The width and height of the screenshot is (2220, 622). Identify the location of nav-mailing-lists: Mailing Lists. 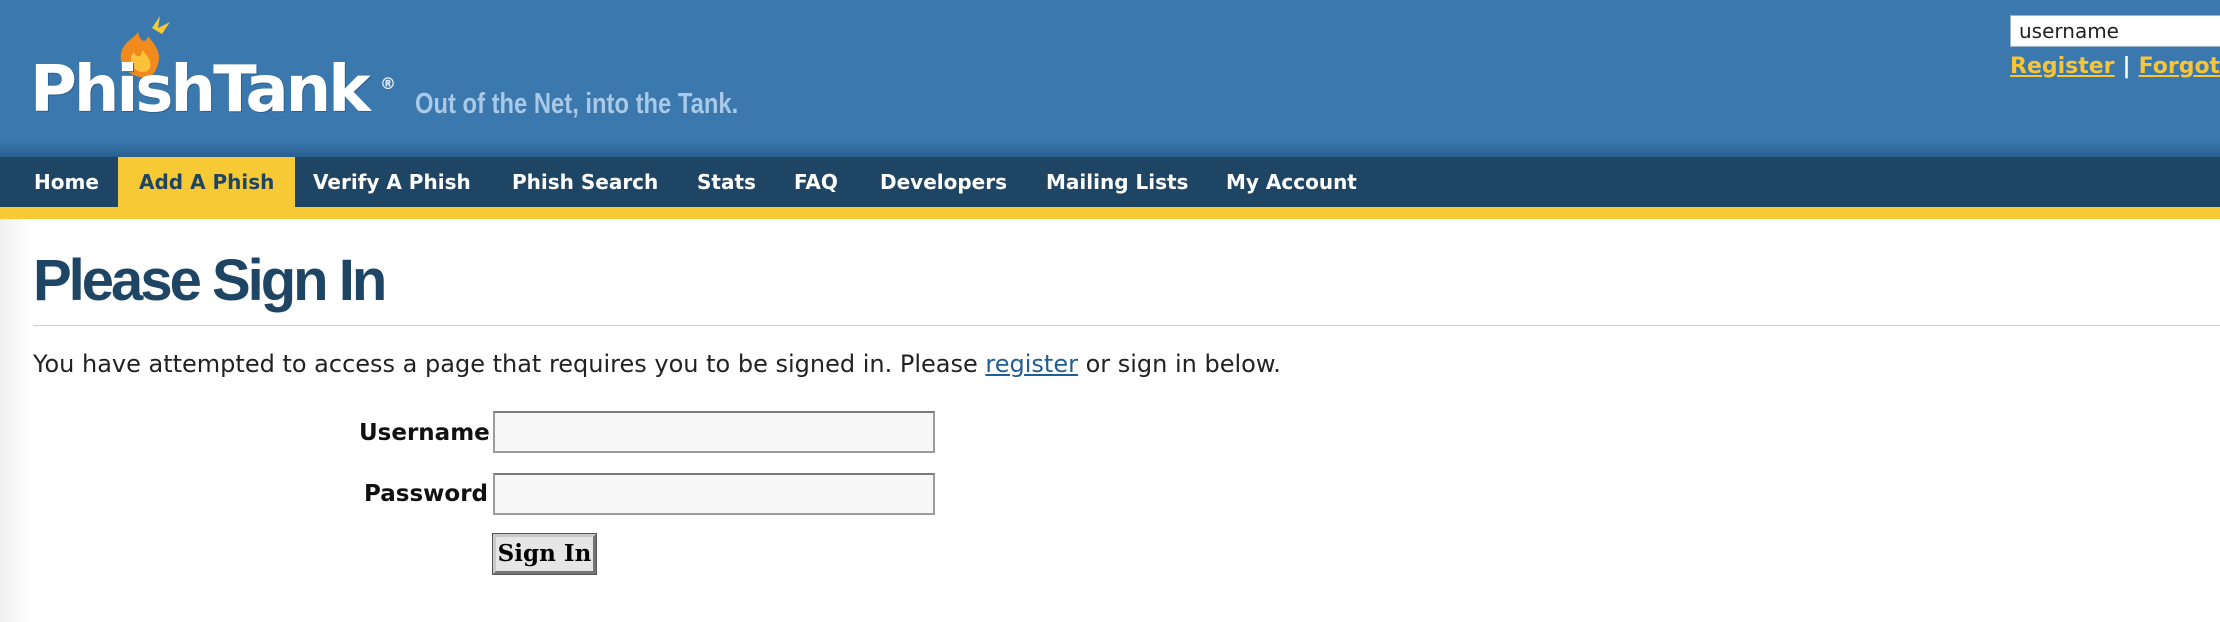
(1117, 182).